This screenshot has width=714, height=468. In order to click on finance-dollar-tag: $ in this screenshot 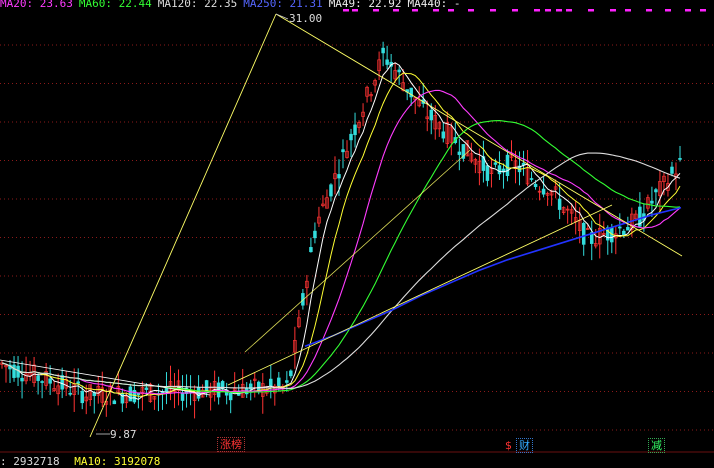, I will do `click(508, 445)`.